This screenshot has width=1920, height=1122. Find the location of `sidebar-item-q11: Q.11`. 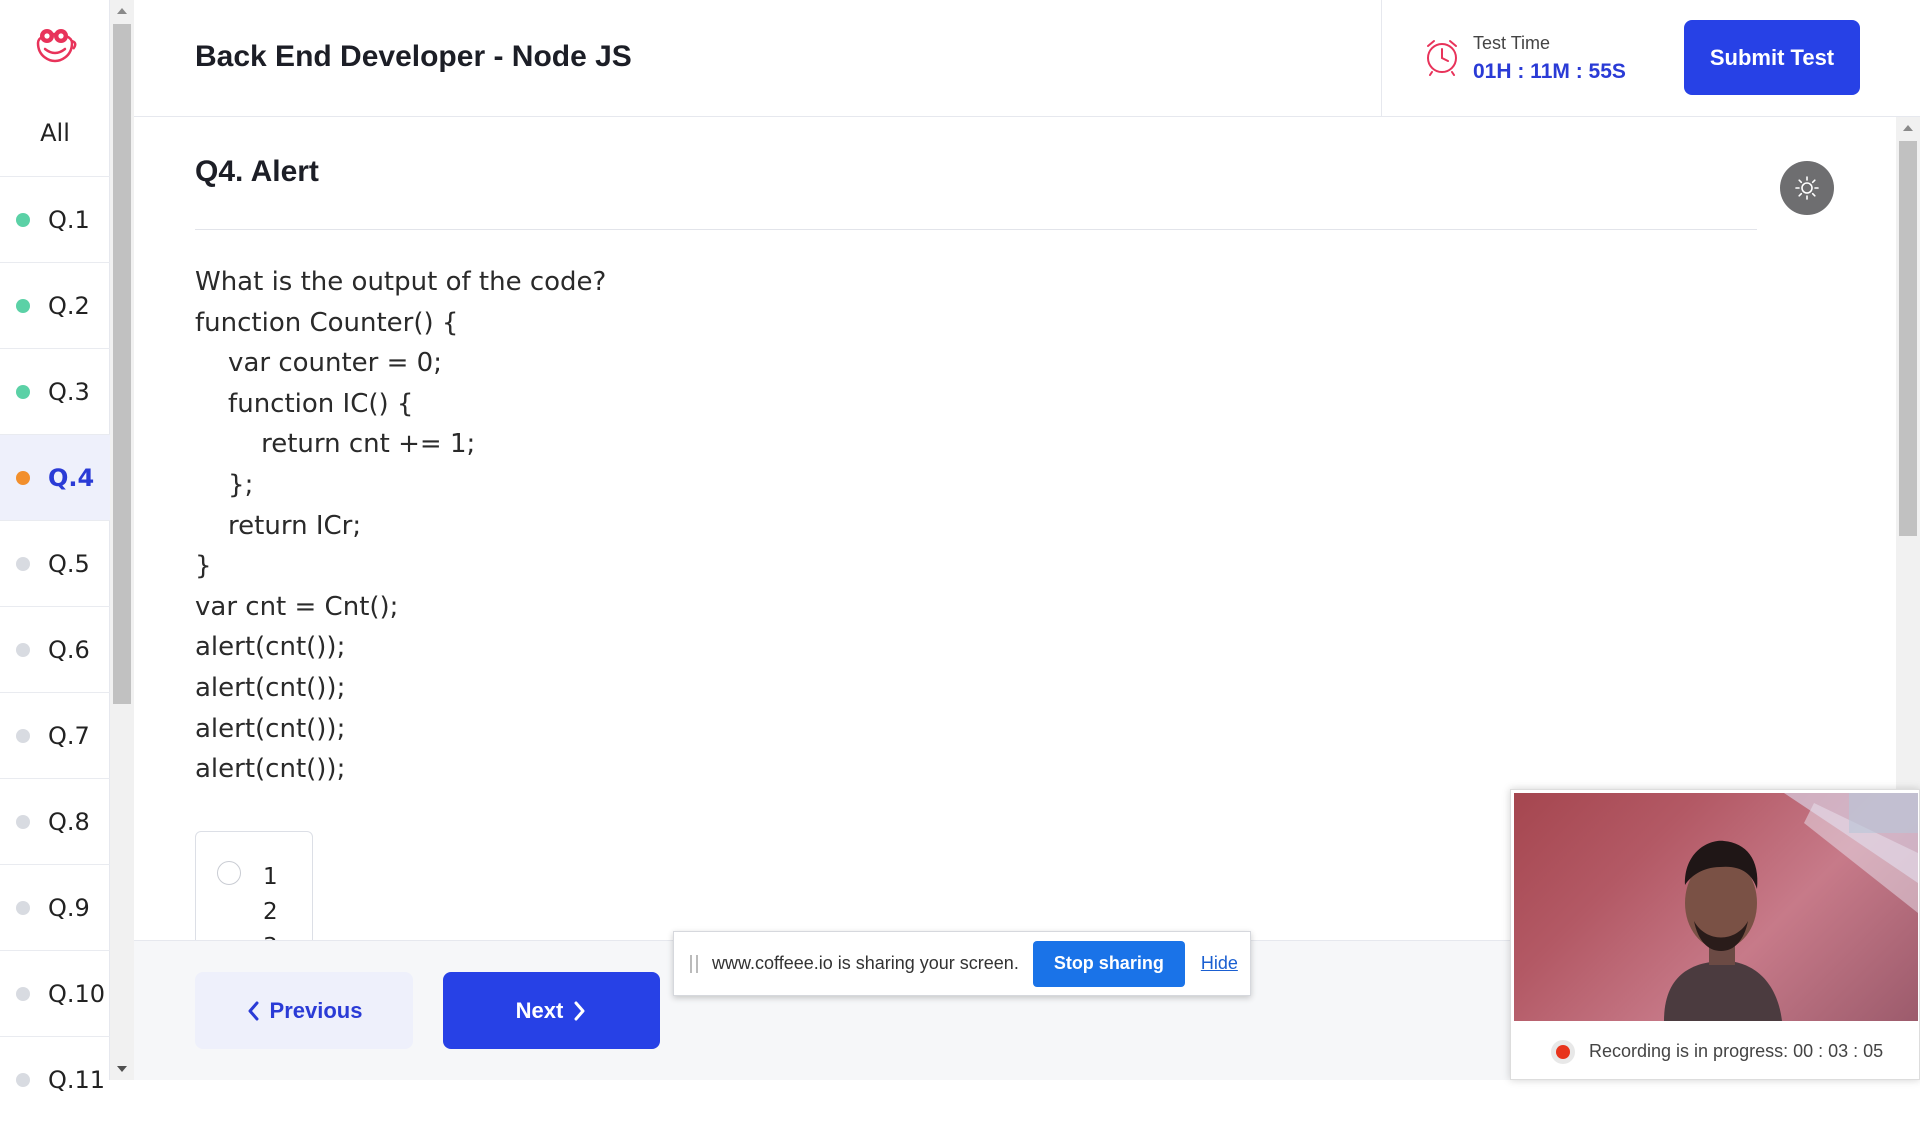

sidebar-item-q11: Q.11 is located at coordinates (55, 1079).